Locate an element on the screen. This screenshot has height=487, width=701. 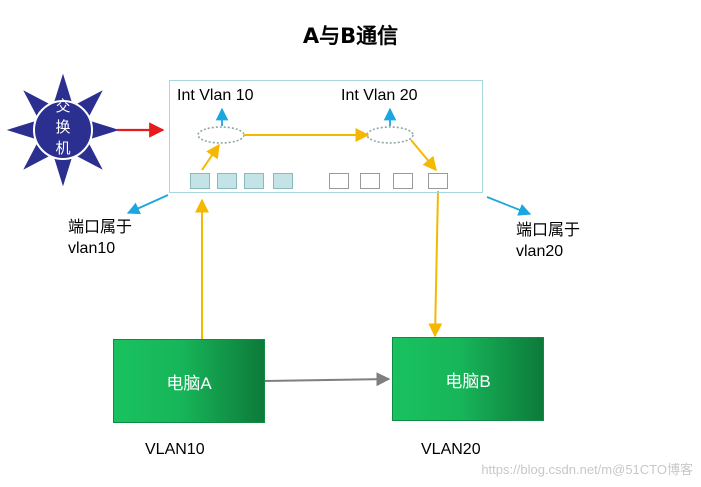
computer-b-label: 电脑B is located at coordinates (468, 381).